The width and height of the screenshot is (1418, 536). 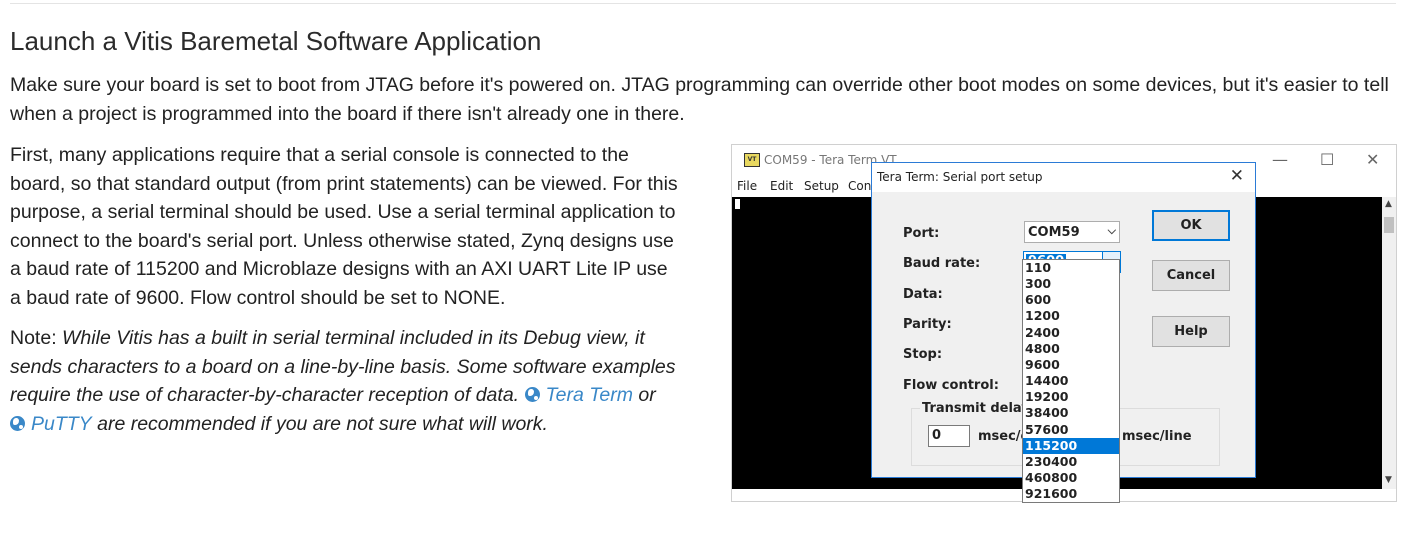 What do you see at coordinates (1191, 275) in the screenshot?
I see `cancel-button: Cancel` at bounding box center [1191, 275].